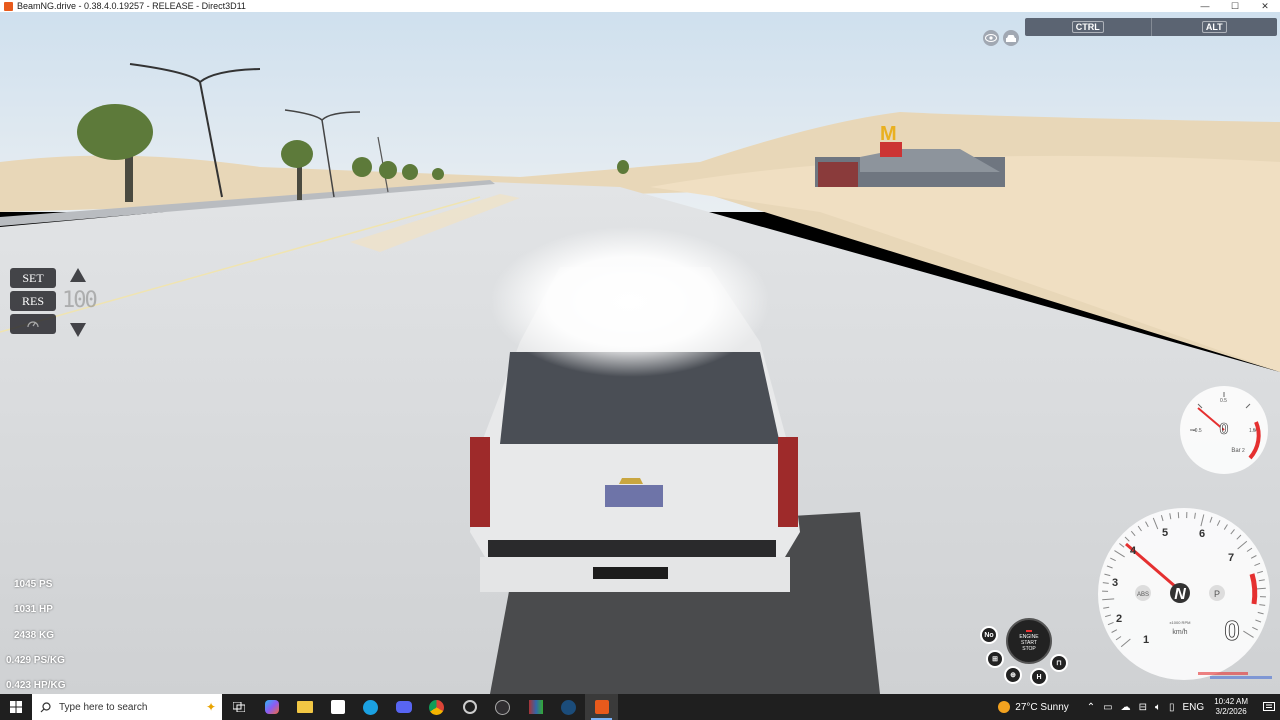 The height and width of the screenshot is (720, 1280). Describe the element at coordinates (1197, 431) in the screenshot. I see `boost-tick: -0.5` at that location.